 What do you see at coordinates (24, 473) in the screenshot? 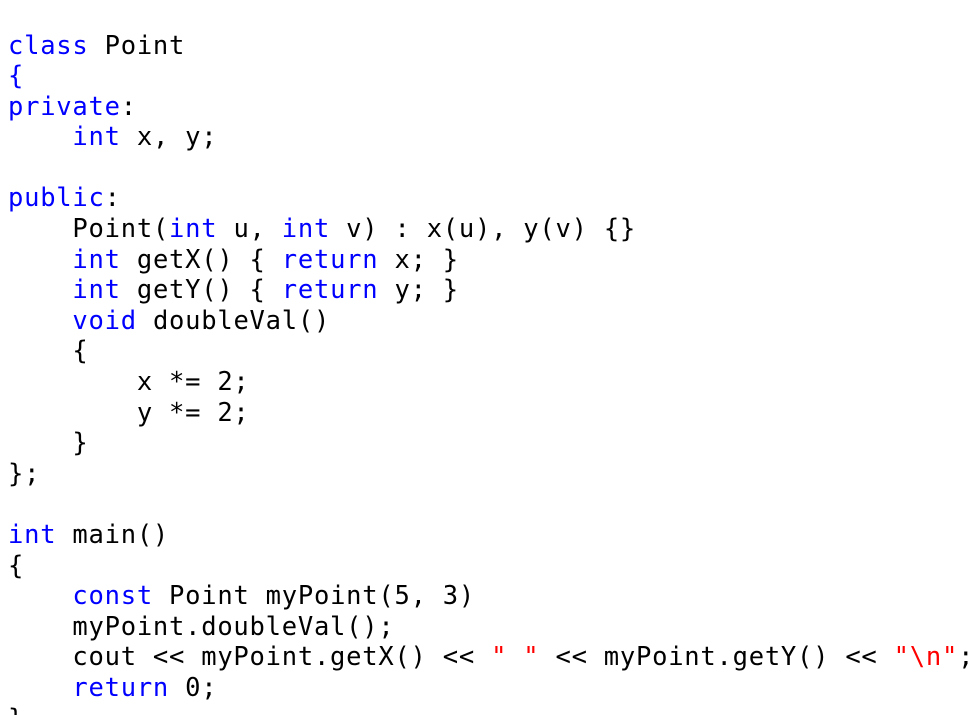
I see `code-token-pln: };` at bounding box center [24, 473].